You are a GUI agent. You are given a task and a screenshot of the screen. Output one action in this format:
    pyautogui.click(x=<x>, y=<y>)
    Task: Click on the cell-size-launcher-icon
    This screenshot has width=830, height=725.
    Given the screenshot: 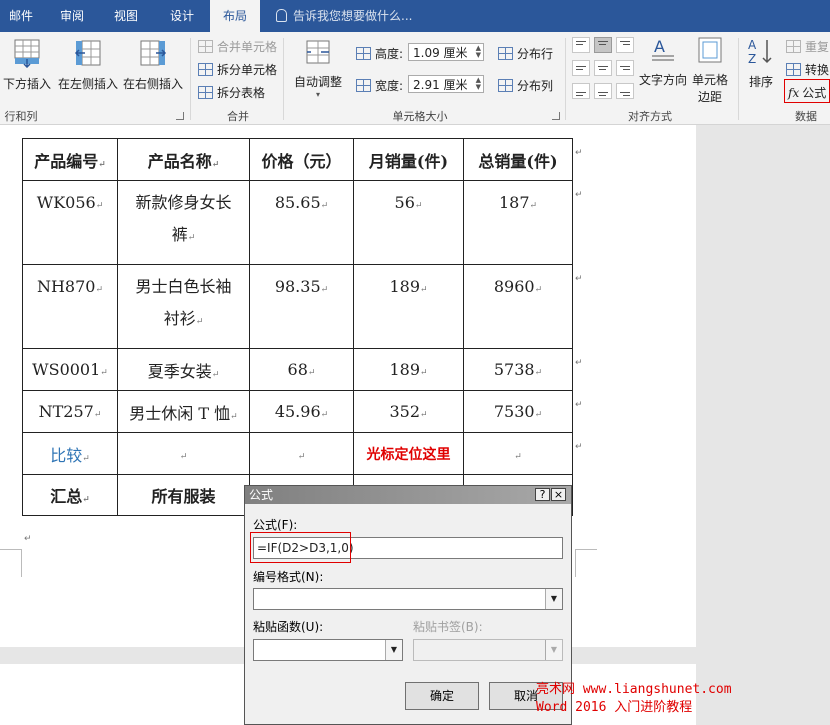 What is the action you would take?
    pyautogui.click(x=556, y=116)
    